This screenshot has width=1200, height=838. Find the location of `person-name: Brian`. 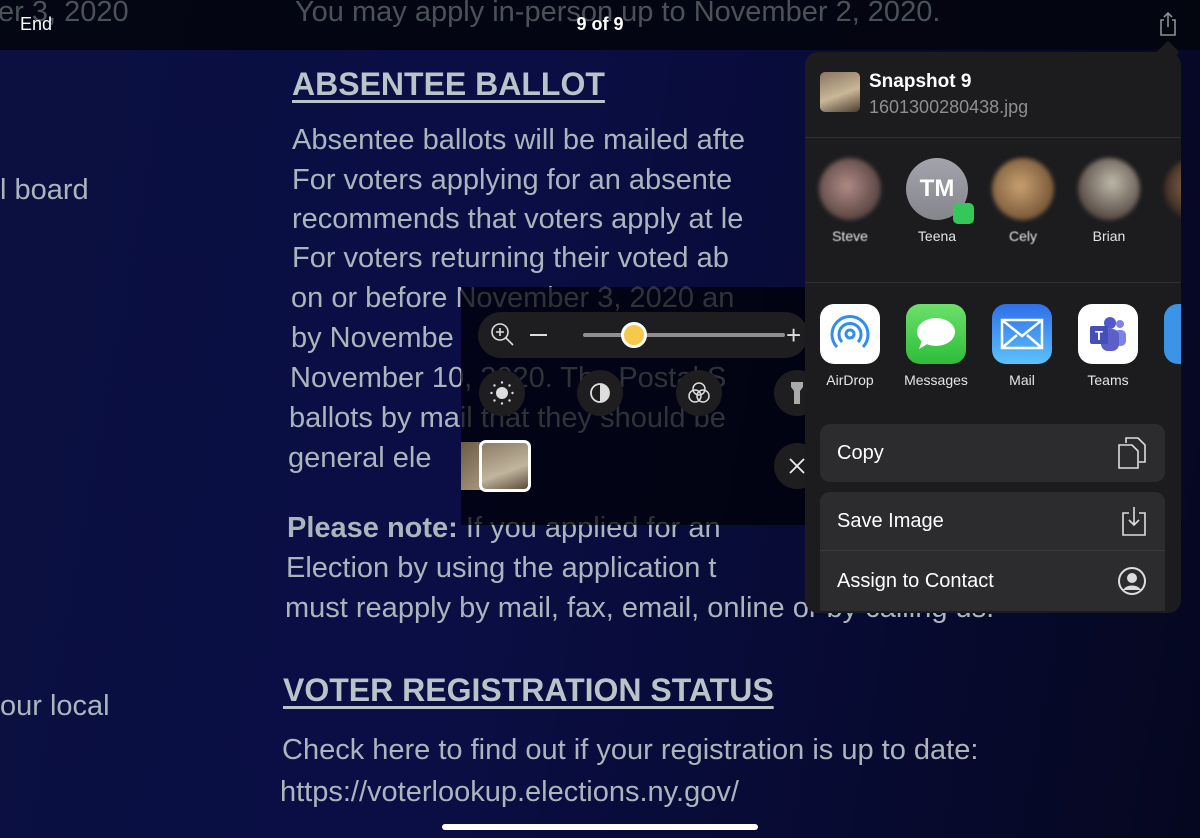

person-name: Brian is located at coordinates (1109, 236).